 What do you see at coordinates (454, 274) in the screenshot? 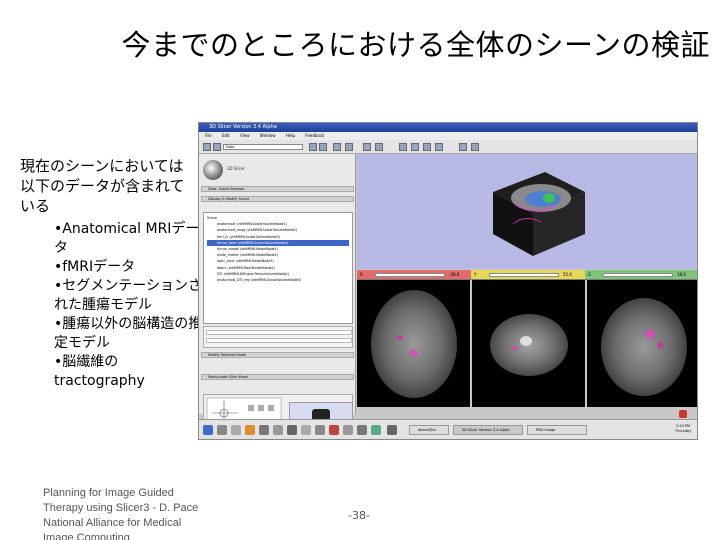
I see `red-slice-value: -38.0` at bounding box center [454, 274].